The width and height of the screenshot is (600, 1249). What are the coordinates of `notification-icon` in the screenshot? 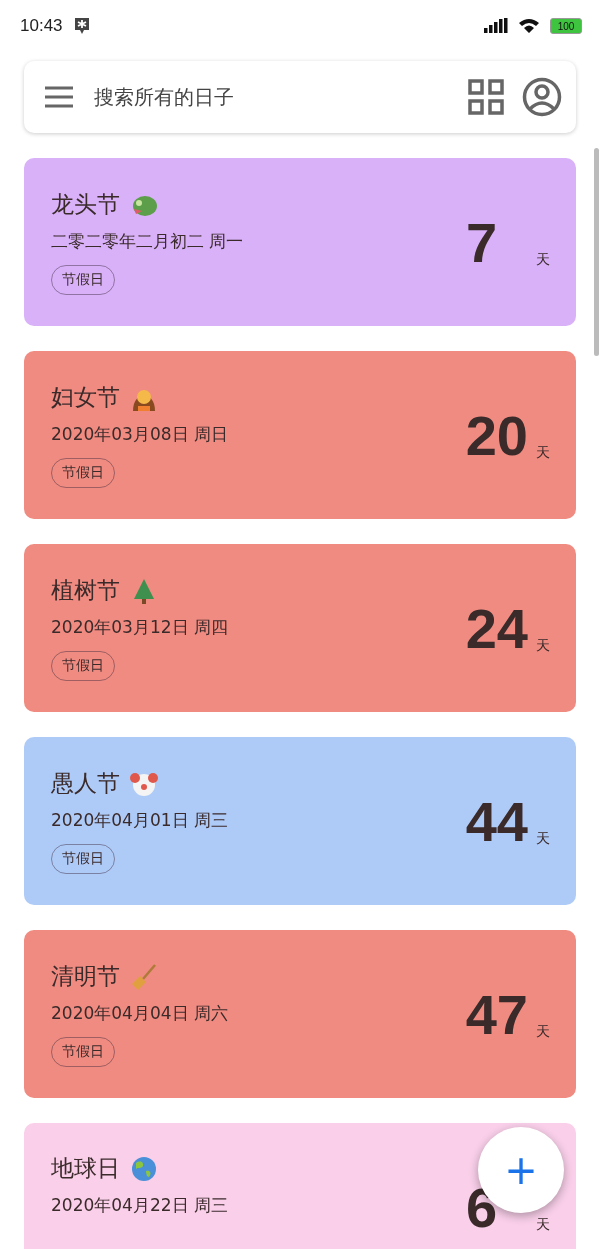 It's located at (81, 26).